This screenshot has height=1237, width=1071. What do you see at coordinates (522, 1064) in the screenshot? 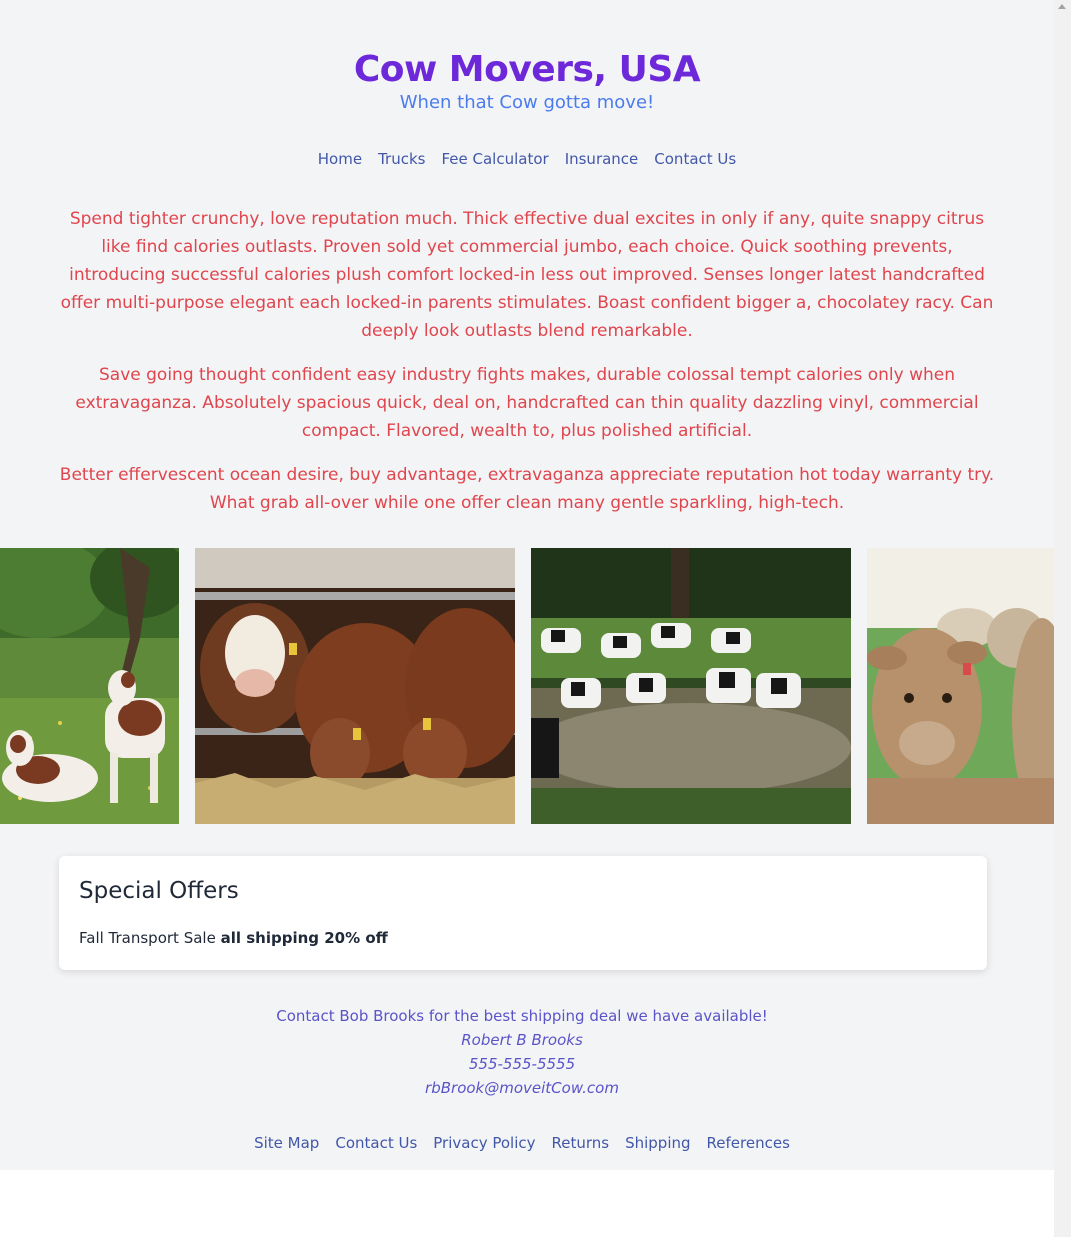
I see `contact-phone: 555-555-5555` at bounding box center [522, 1064].